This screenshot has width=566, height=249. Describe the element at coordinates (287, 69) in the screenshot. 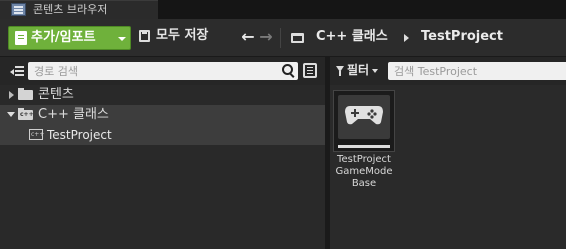

I see `search-icon` at that location.